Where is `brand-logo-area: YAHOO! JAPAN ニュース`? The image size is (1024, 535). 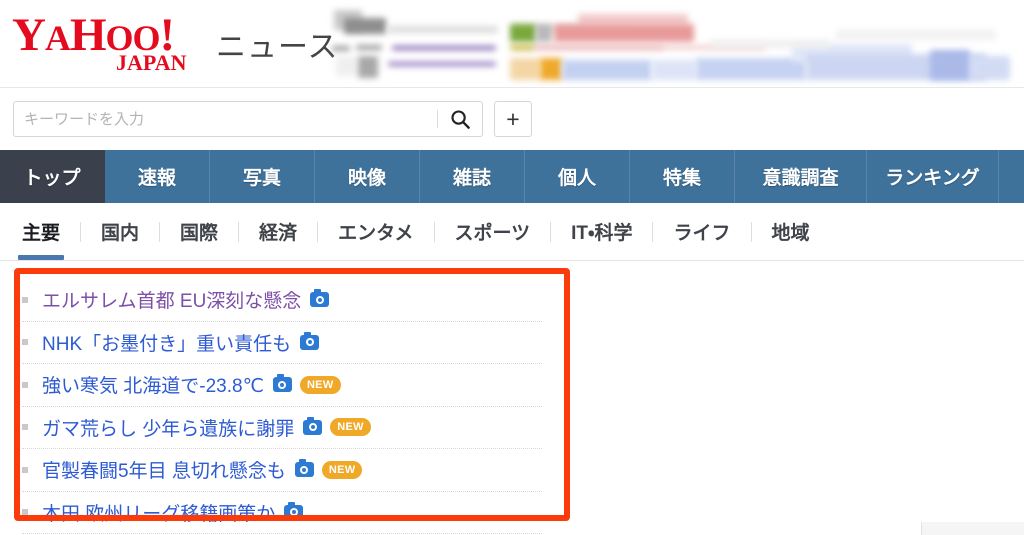
brand-logo-area: YAHOO! JAPAN ニュース is located at coordinates (175, 43).